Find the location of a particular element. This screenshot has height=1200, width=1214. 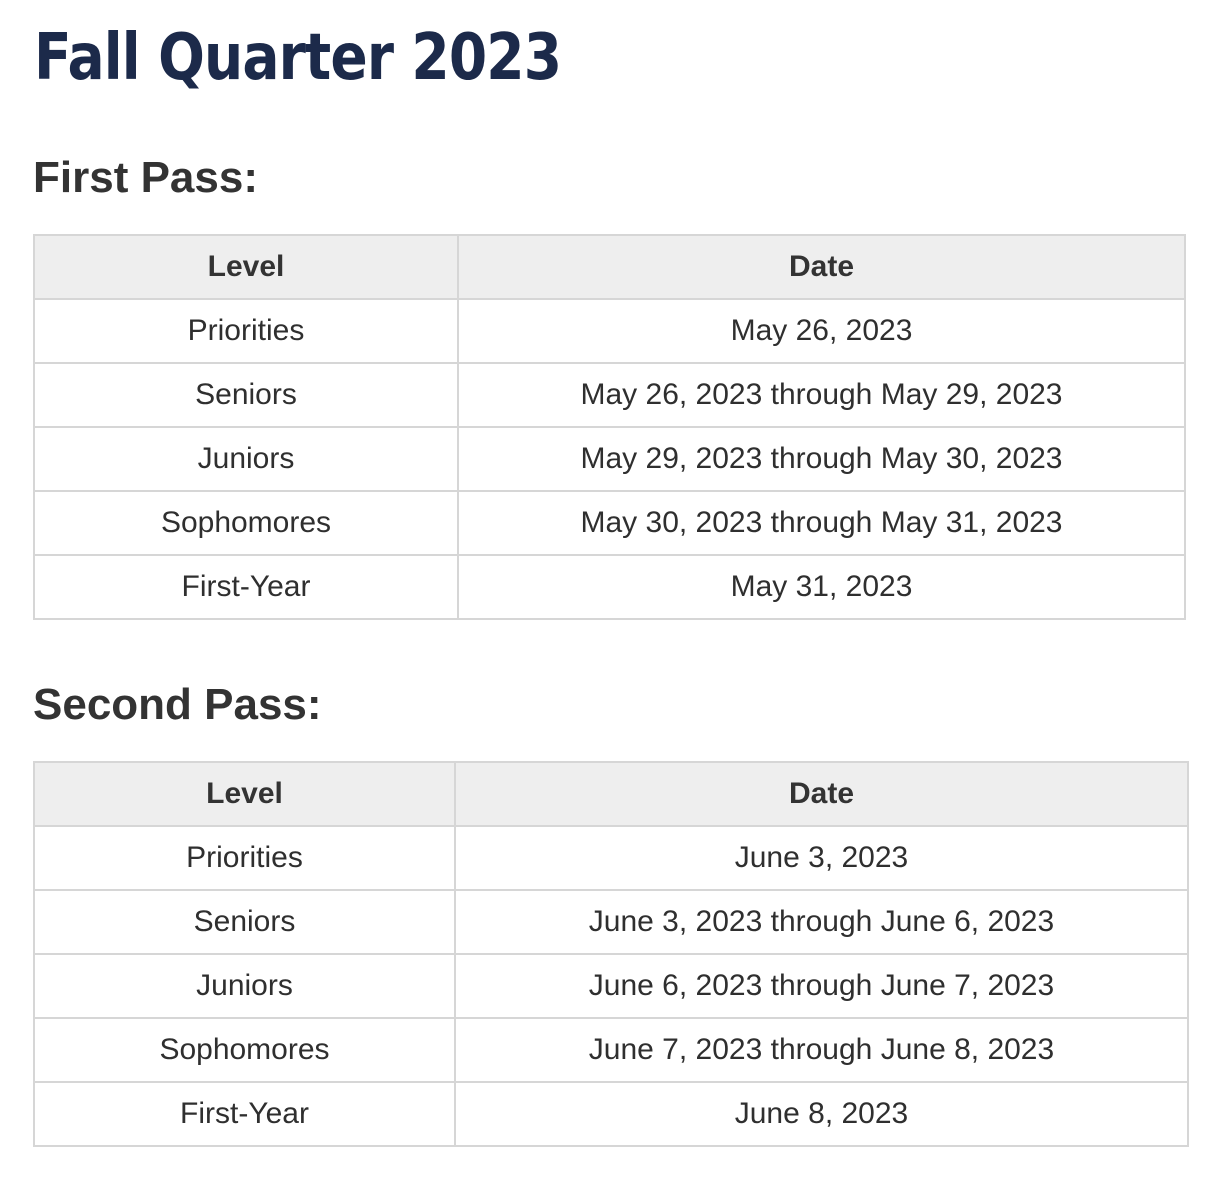

date-cell: June 6, 2023 through June 7, 2023 is located at coordinates (821, 986).